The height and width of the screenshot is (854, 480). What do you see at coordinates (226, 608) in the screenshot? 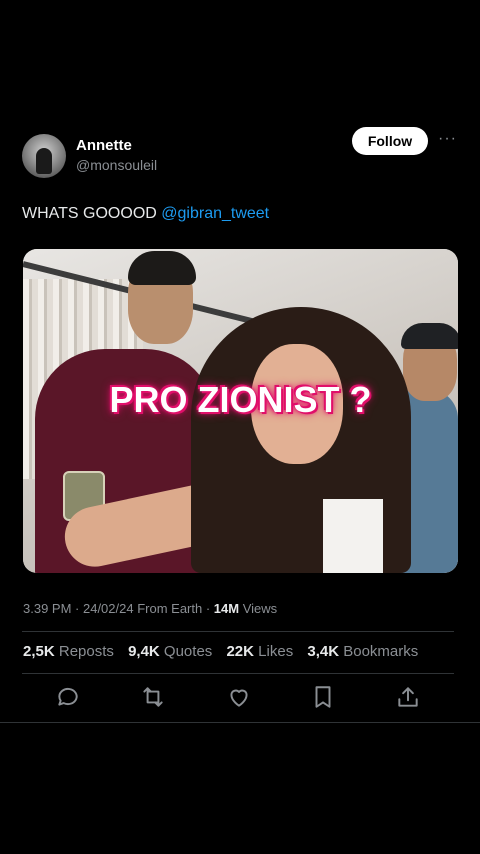
I see `views-count: 14M` at bounding box center [226, 608].